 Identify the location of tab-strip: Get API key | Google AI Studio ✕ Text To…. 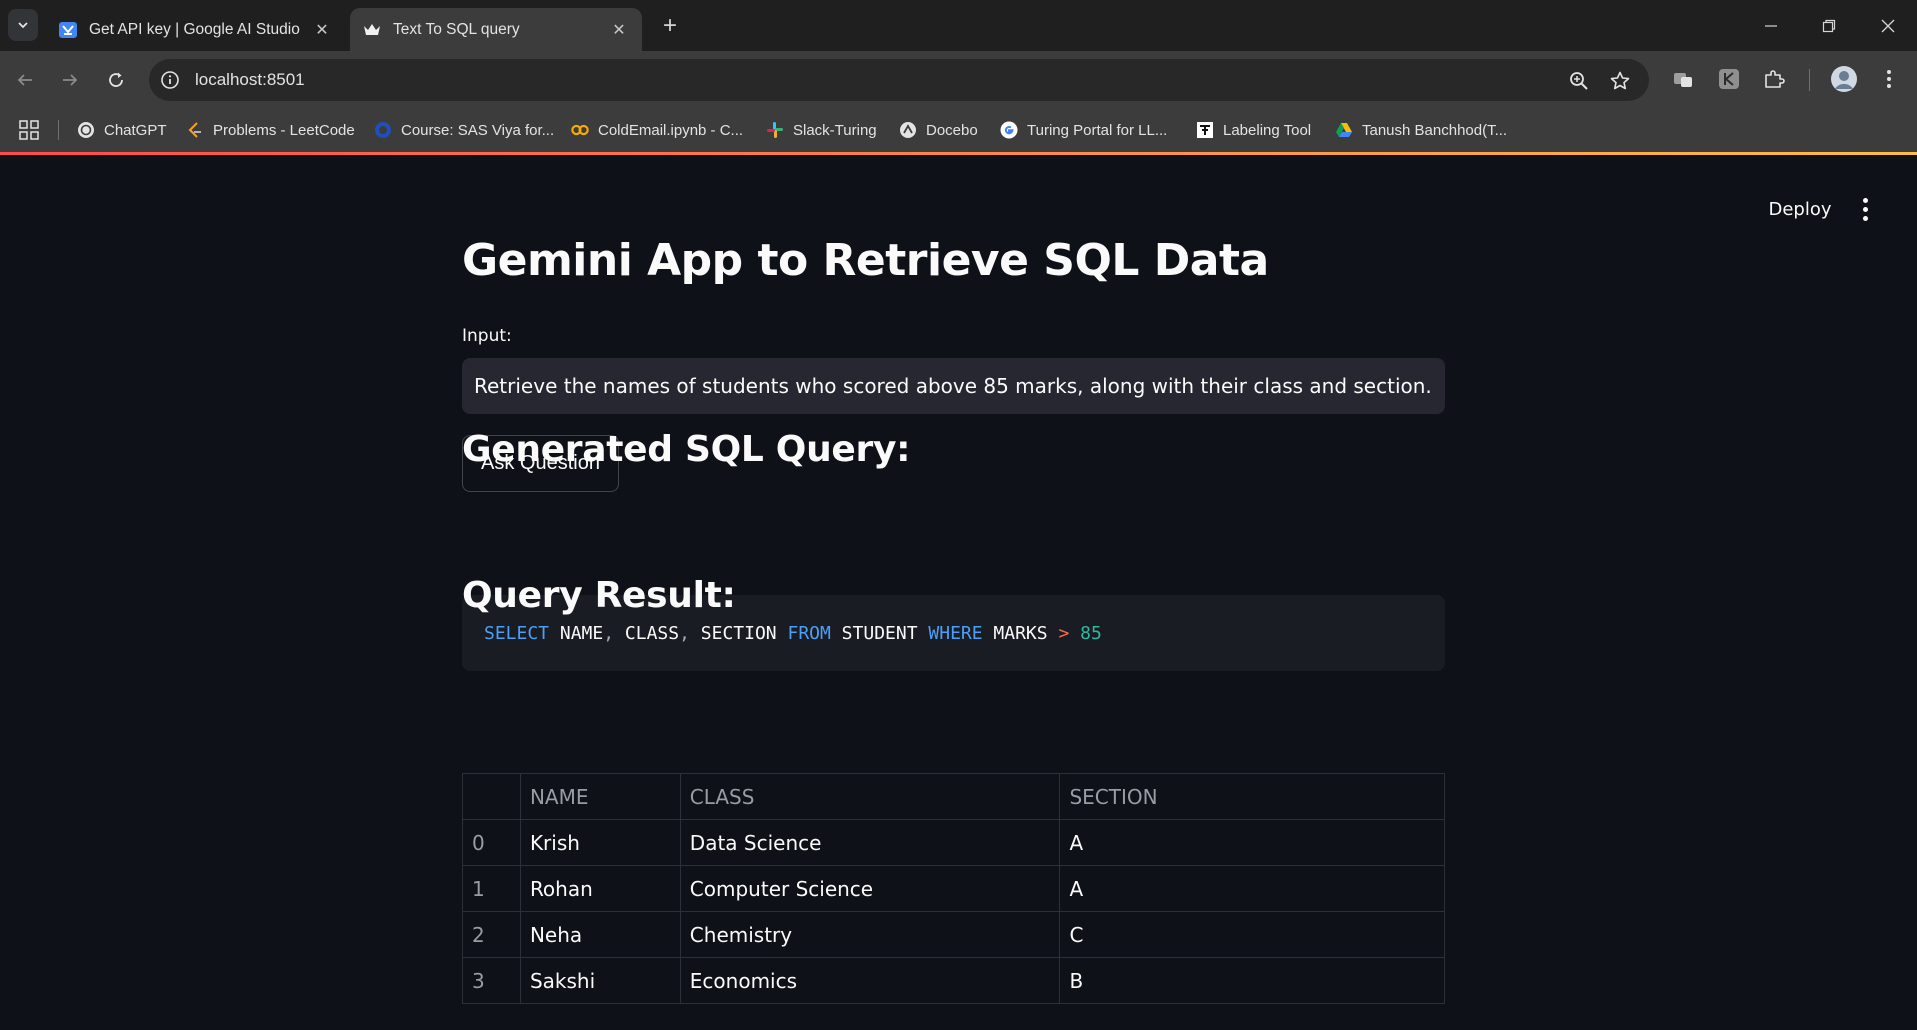
(958, 25).